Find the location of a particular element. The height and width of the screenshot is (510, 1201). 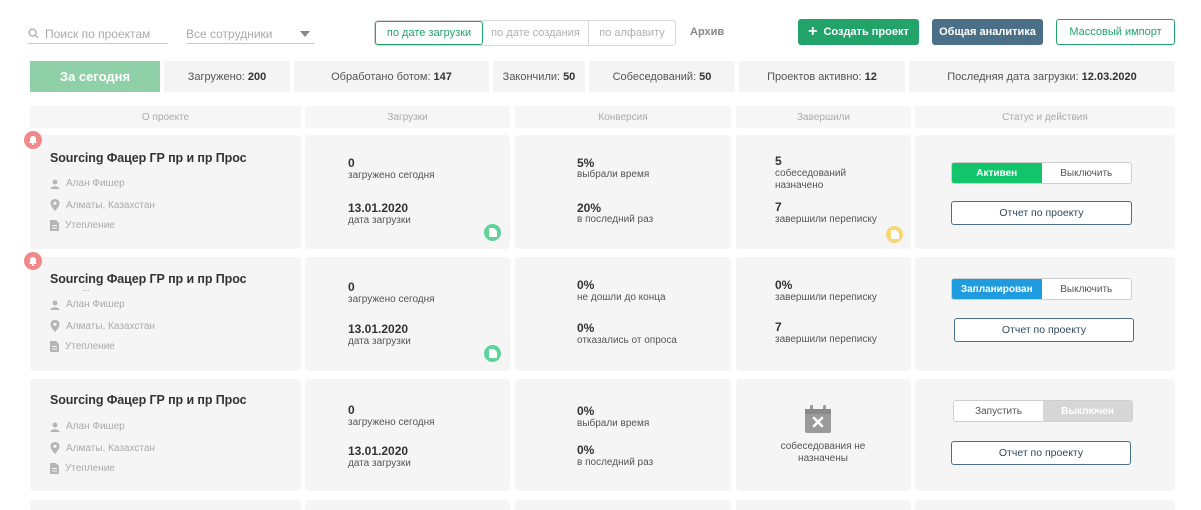

stat-finished: Закончили: 50 is located at coordinates (539, 76).